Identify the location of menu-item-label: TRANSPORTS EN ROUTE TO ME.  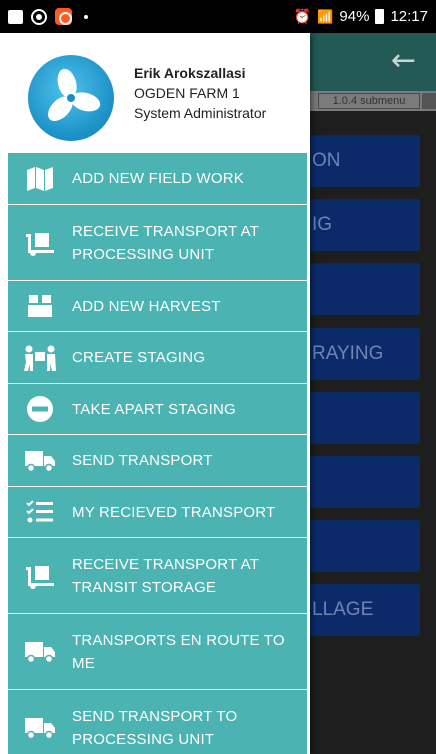
(178, 651).